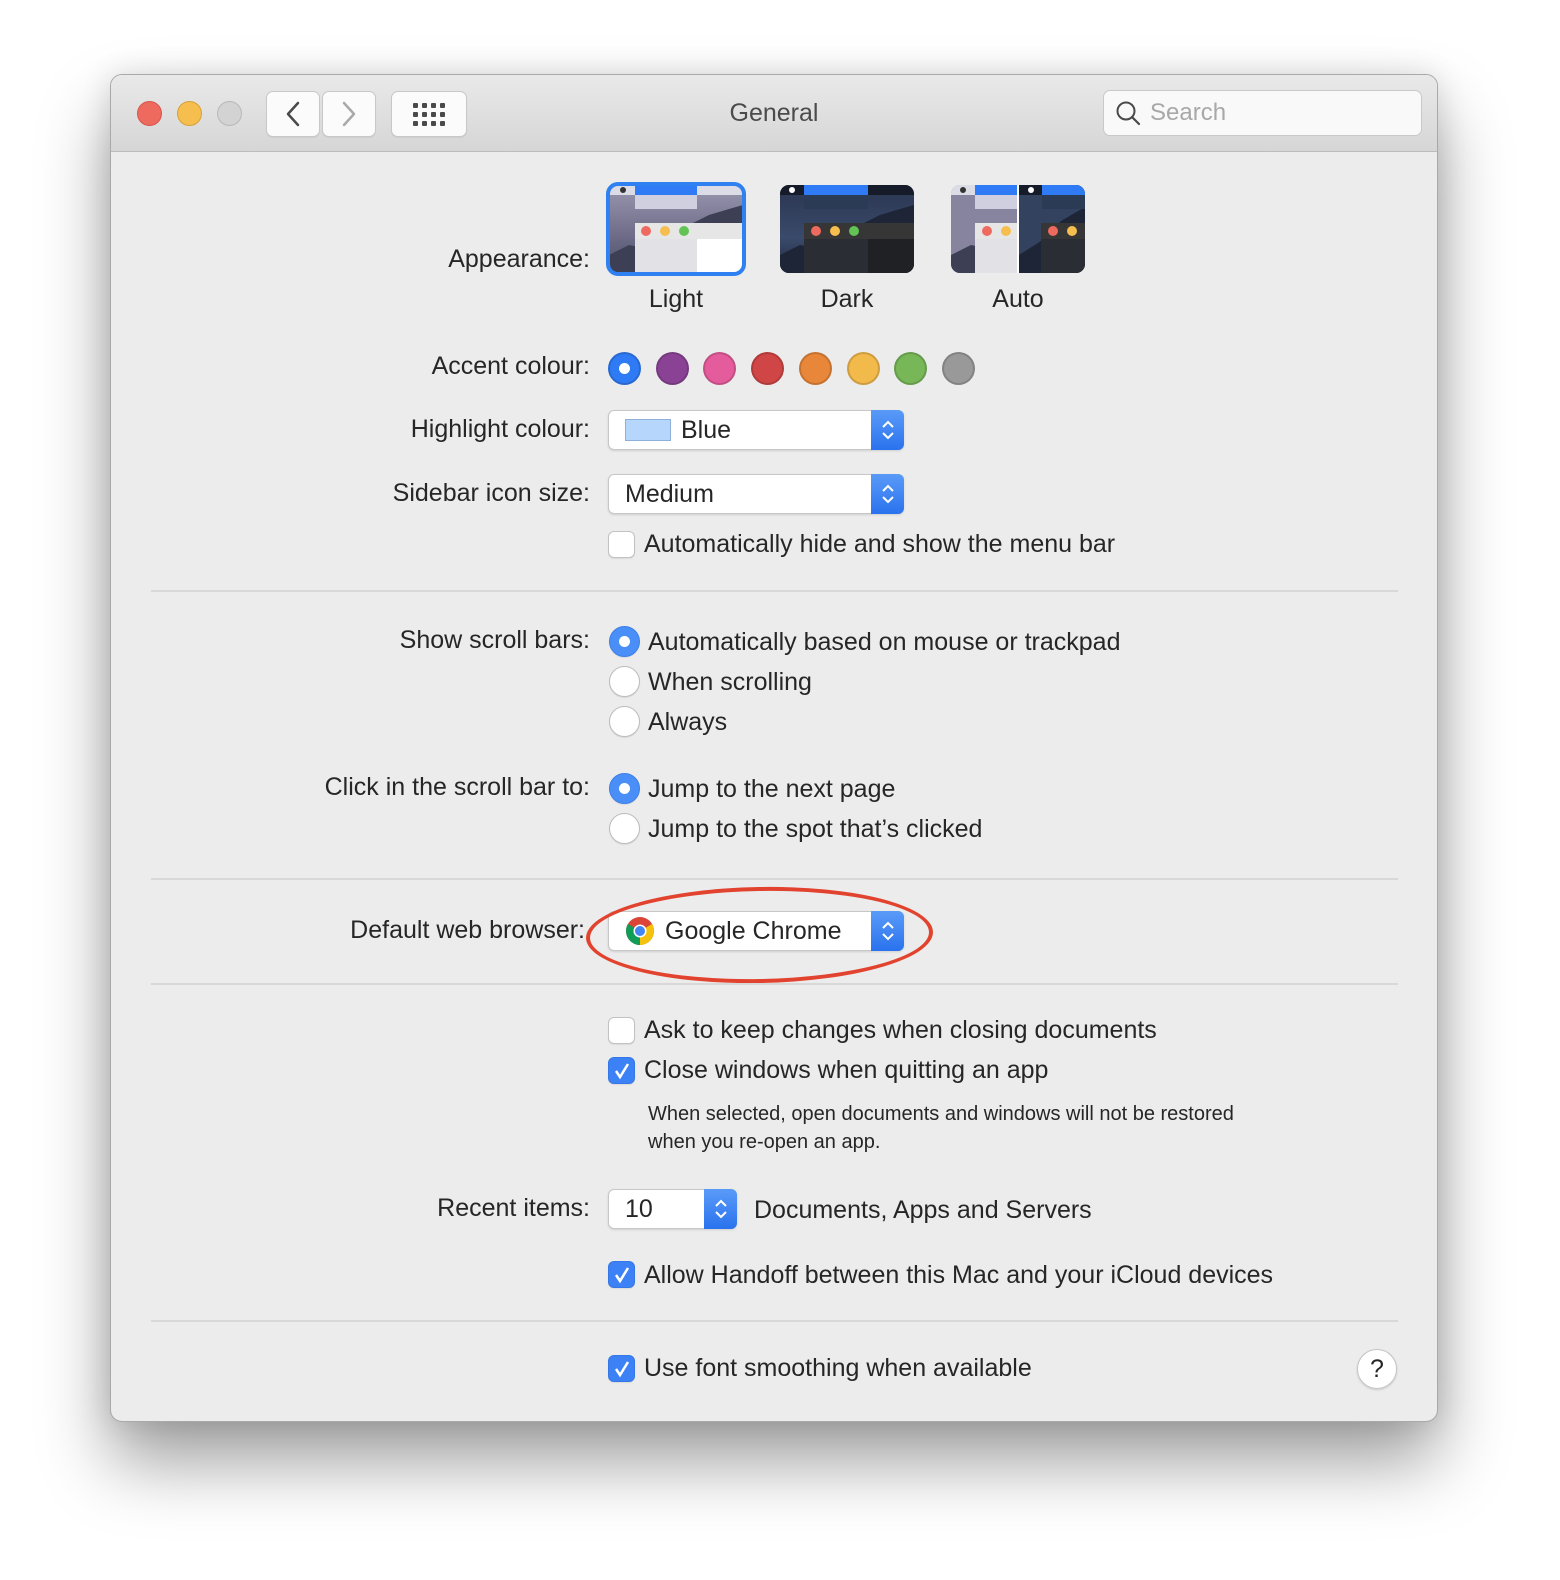 This screenshot has width=1560, height=1580. Describe the element at coordinates (1280, 113) in the screenshot. I see `search-input` at that location.